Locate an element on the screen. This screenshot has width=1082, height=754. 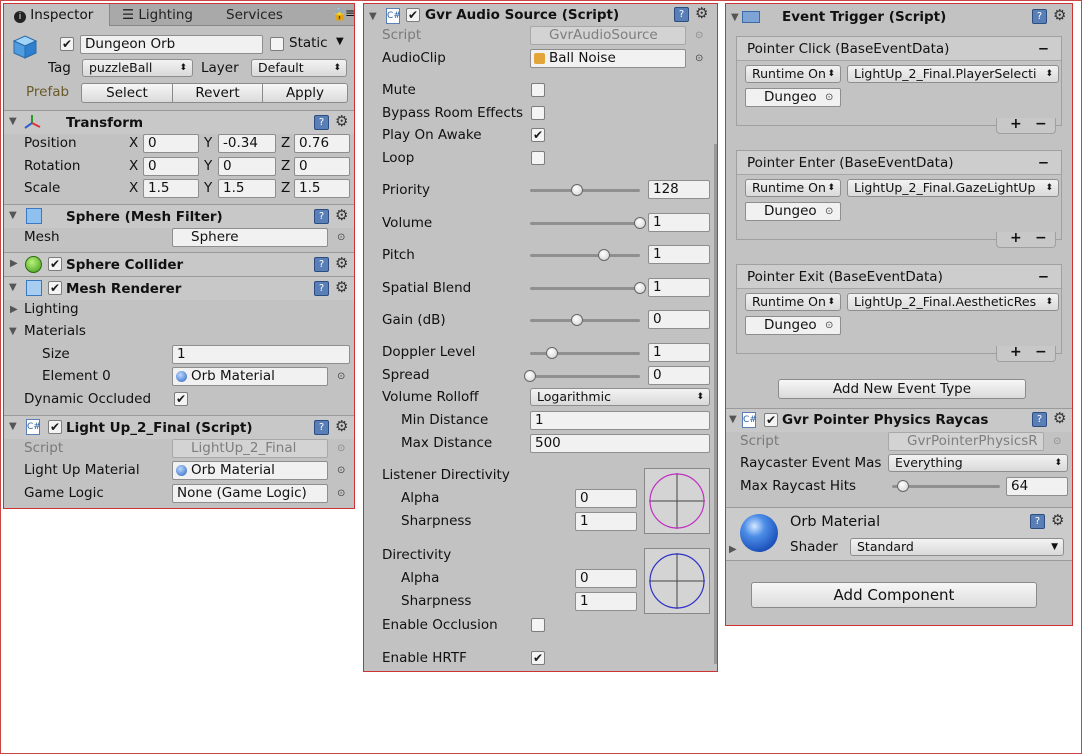
tag-dropdown: puzzleBall ⬍ is located at coordinates (137, 68).